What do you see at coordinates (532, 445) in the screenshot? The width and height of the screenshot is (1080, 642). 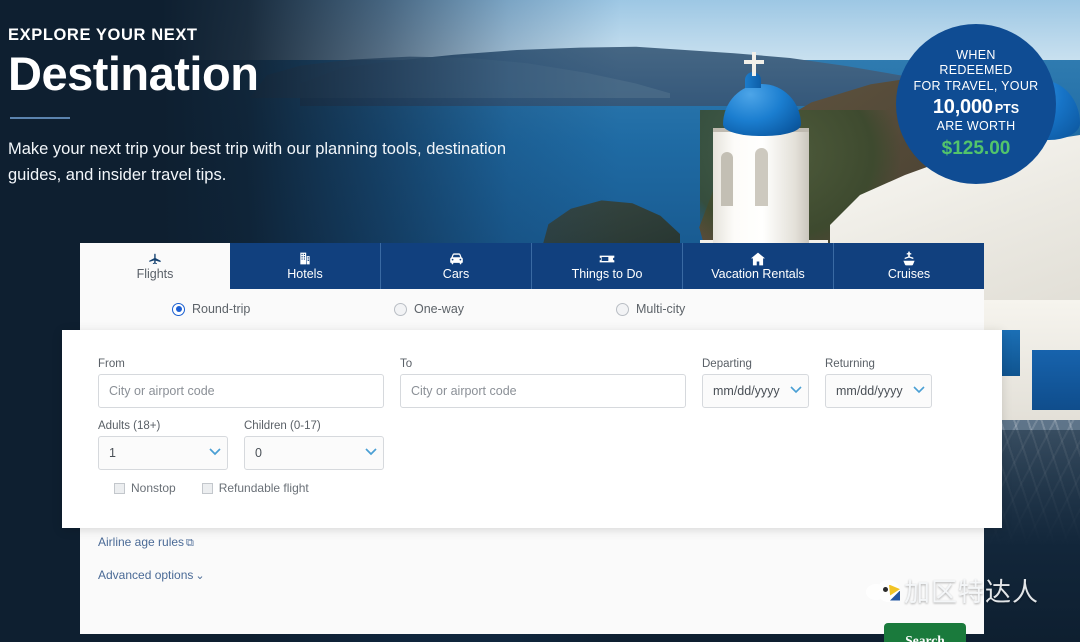 I see `fields-row-travelers: Adults (18+) 1 Children (0-17) 0` at bounding box center [532, 445].